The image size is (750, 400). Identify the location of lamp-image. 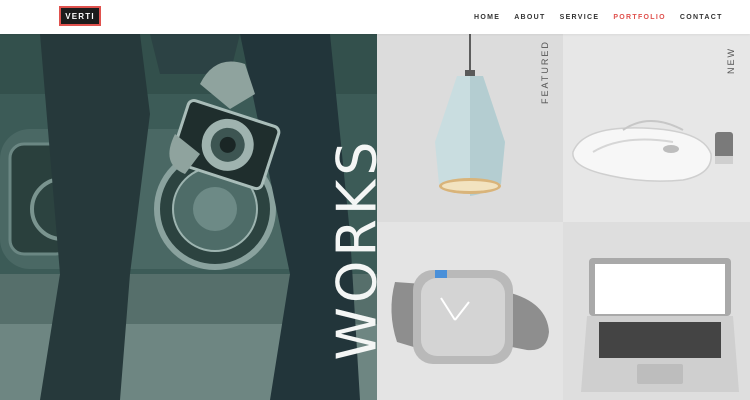
(470, 115).